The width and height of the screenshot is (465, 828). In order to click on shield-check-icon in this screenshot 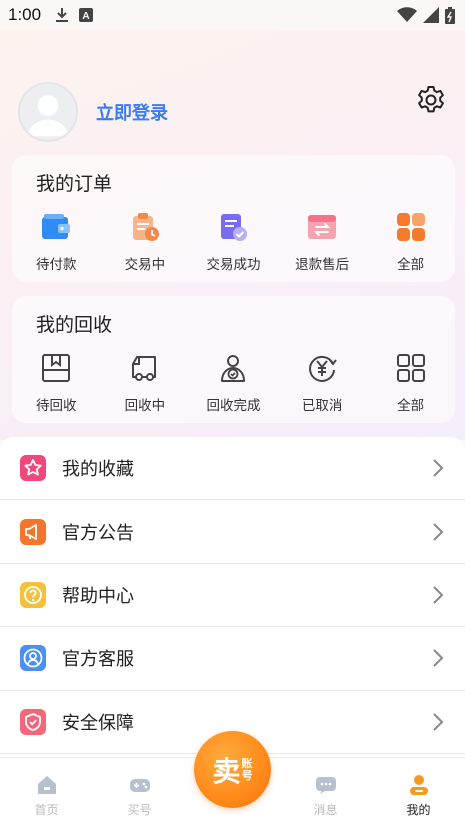, I will do `click(33, 721)`.